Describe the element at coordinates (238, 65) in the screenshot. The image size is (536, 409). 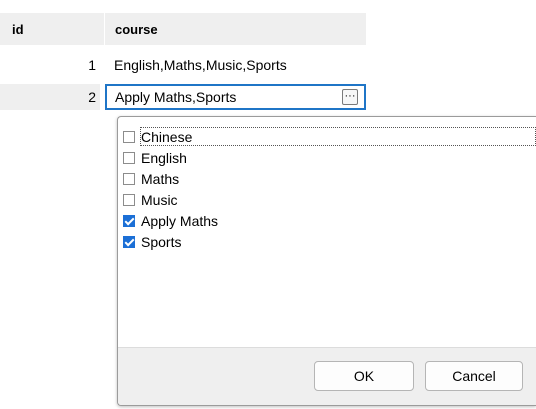
I see `cell-course: English,Maths,Music,Sports` at that location.